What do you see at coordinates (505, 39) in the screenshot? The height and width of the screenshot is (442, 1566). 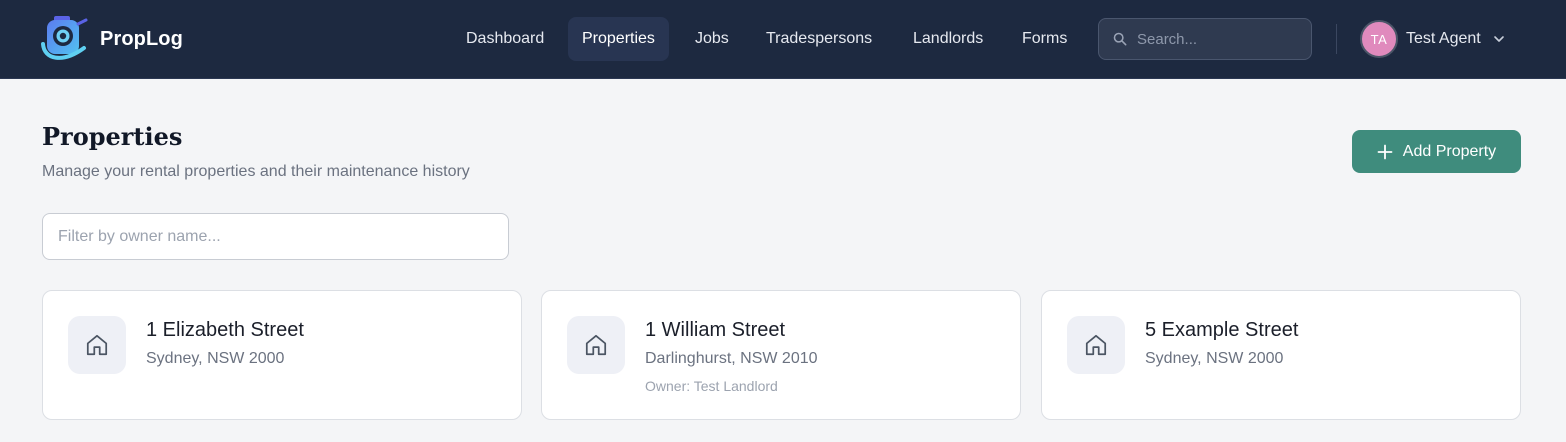 I see `nav-item-dashboard: Dashboard` at bounding box center [505, 39].